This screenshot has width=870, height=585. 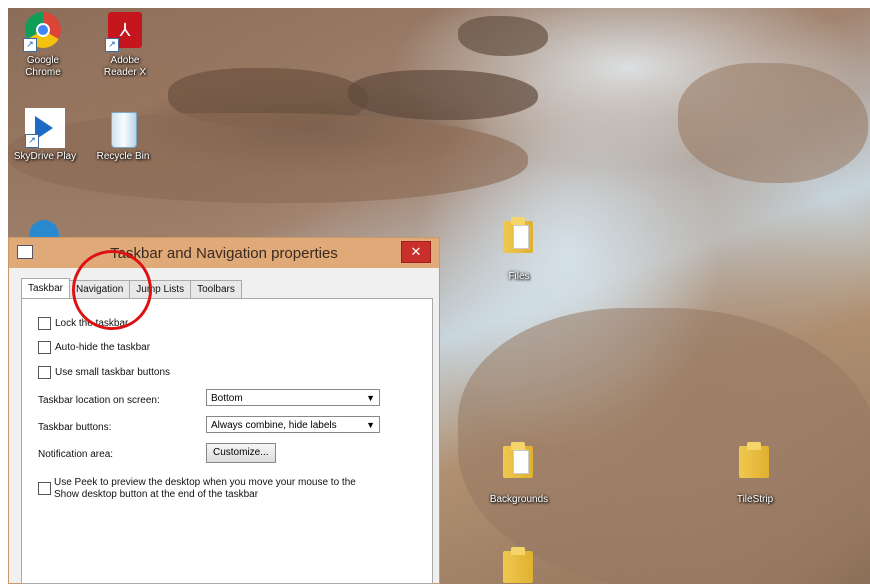 What do you see at coordinates (113, 373) in the screenshot?
I see `checkbox-label: Use small taskbar buttons` at bounding box center [113, 373].